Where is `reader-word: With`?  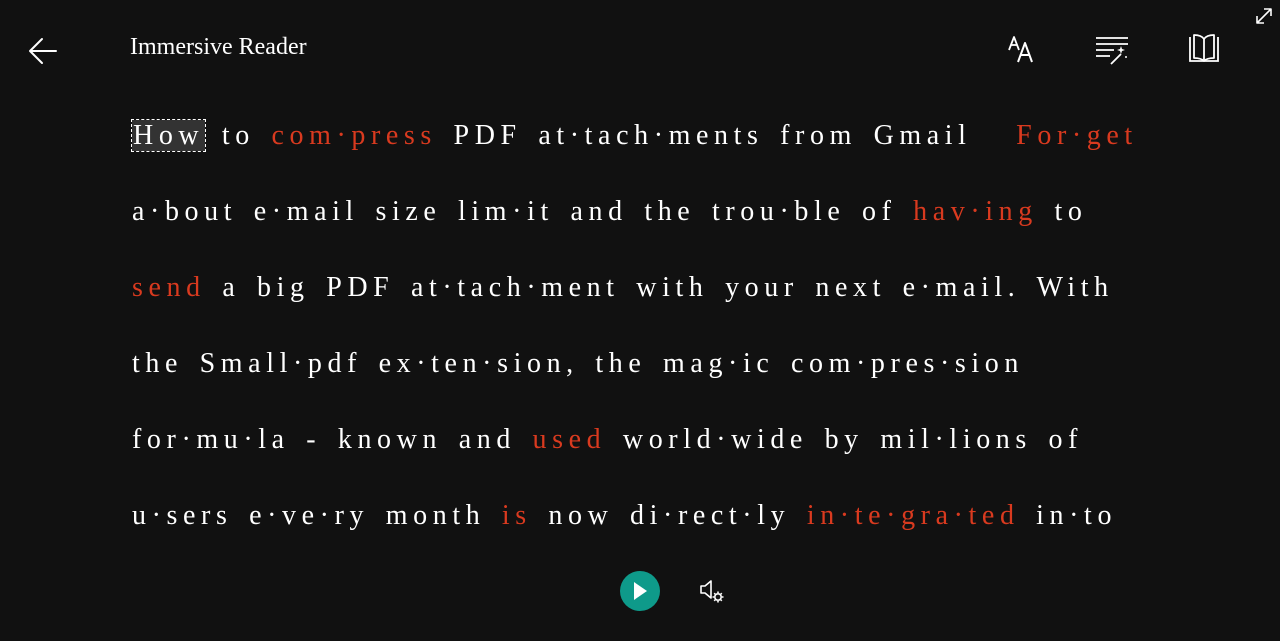 reader-word: With is located at coordinates (1074, 287).